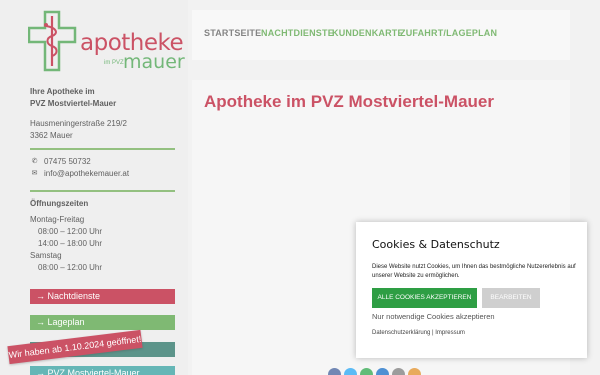 The image size is (600, 375). What do you see at coordinates (511, 298) in the screenshot?
I see `edit-cookies-button: BEARBEITEN` at bounding box center [511, 298].